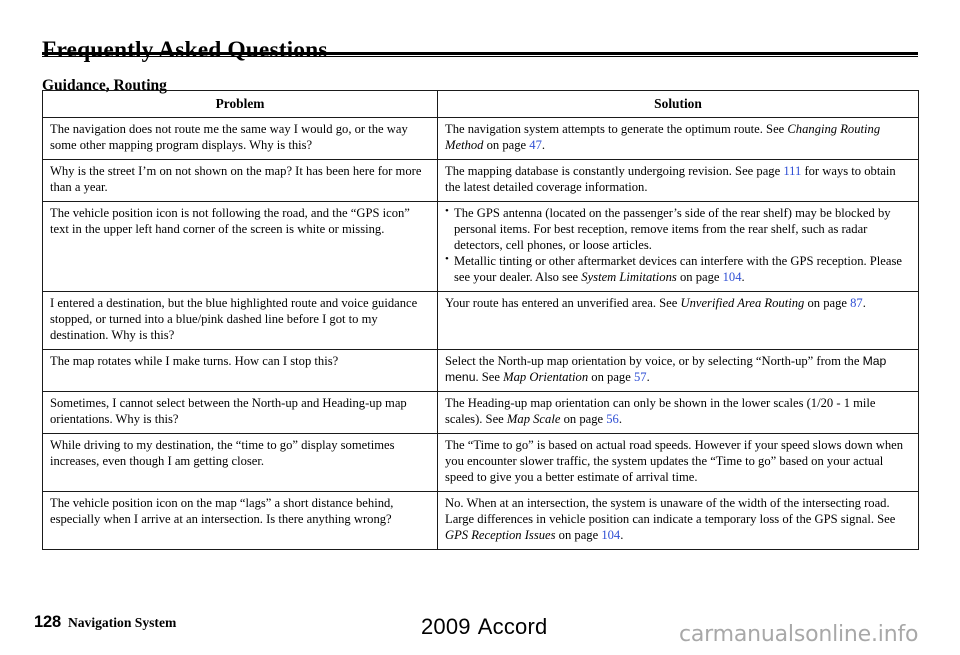 This screenshot has width=960, height=655. Describe the element at coordinates (47, 622) in the screenshot. I see `footer-page-number: 128` at that location.